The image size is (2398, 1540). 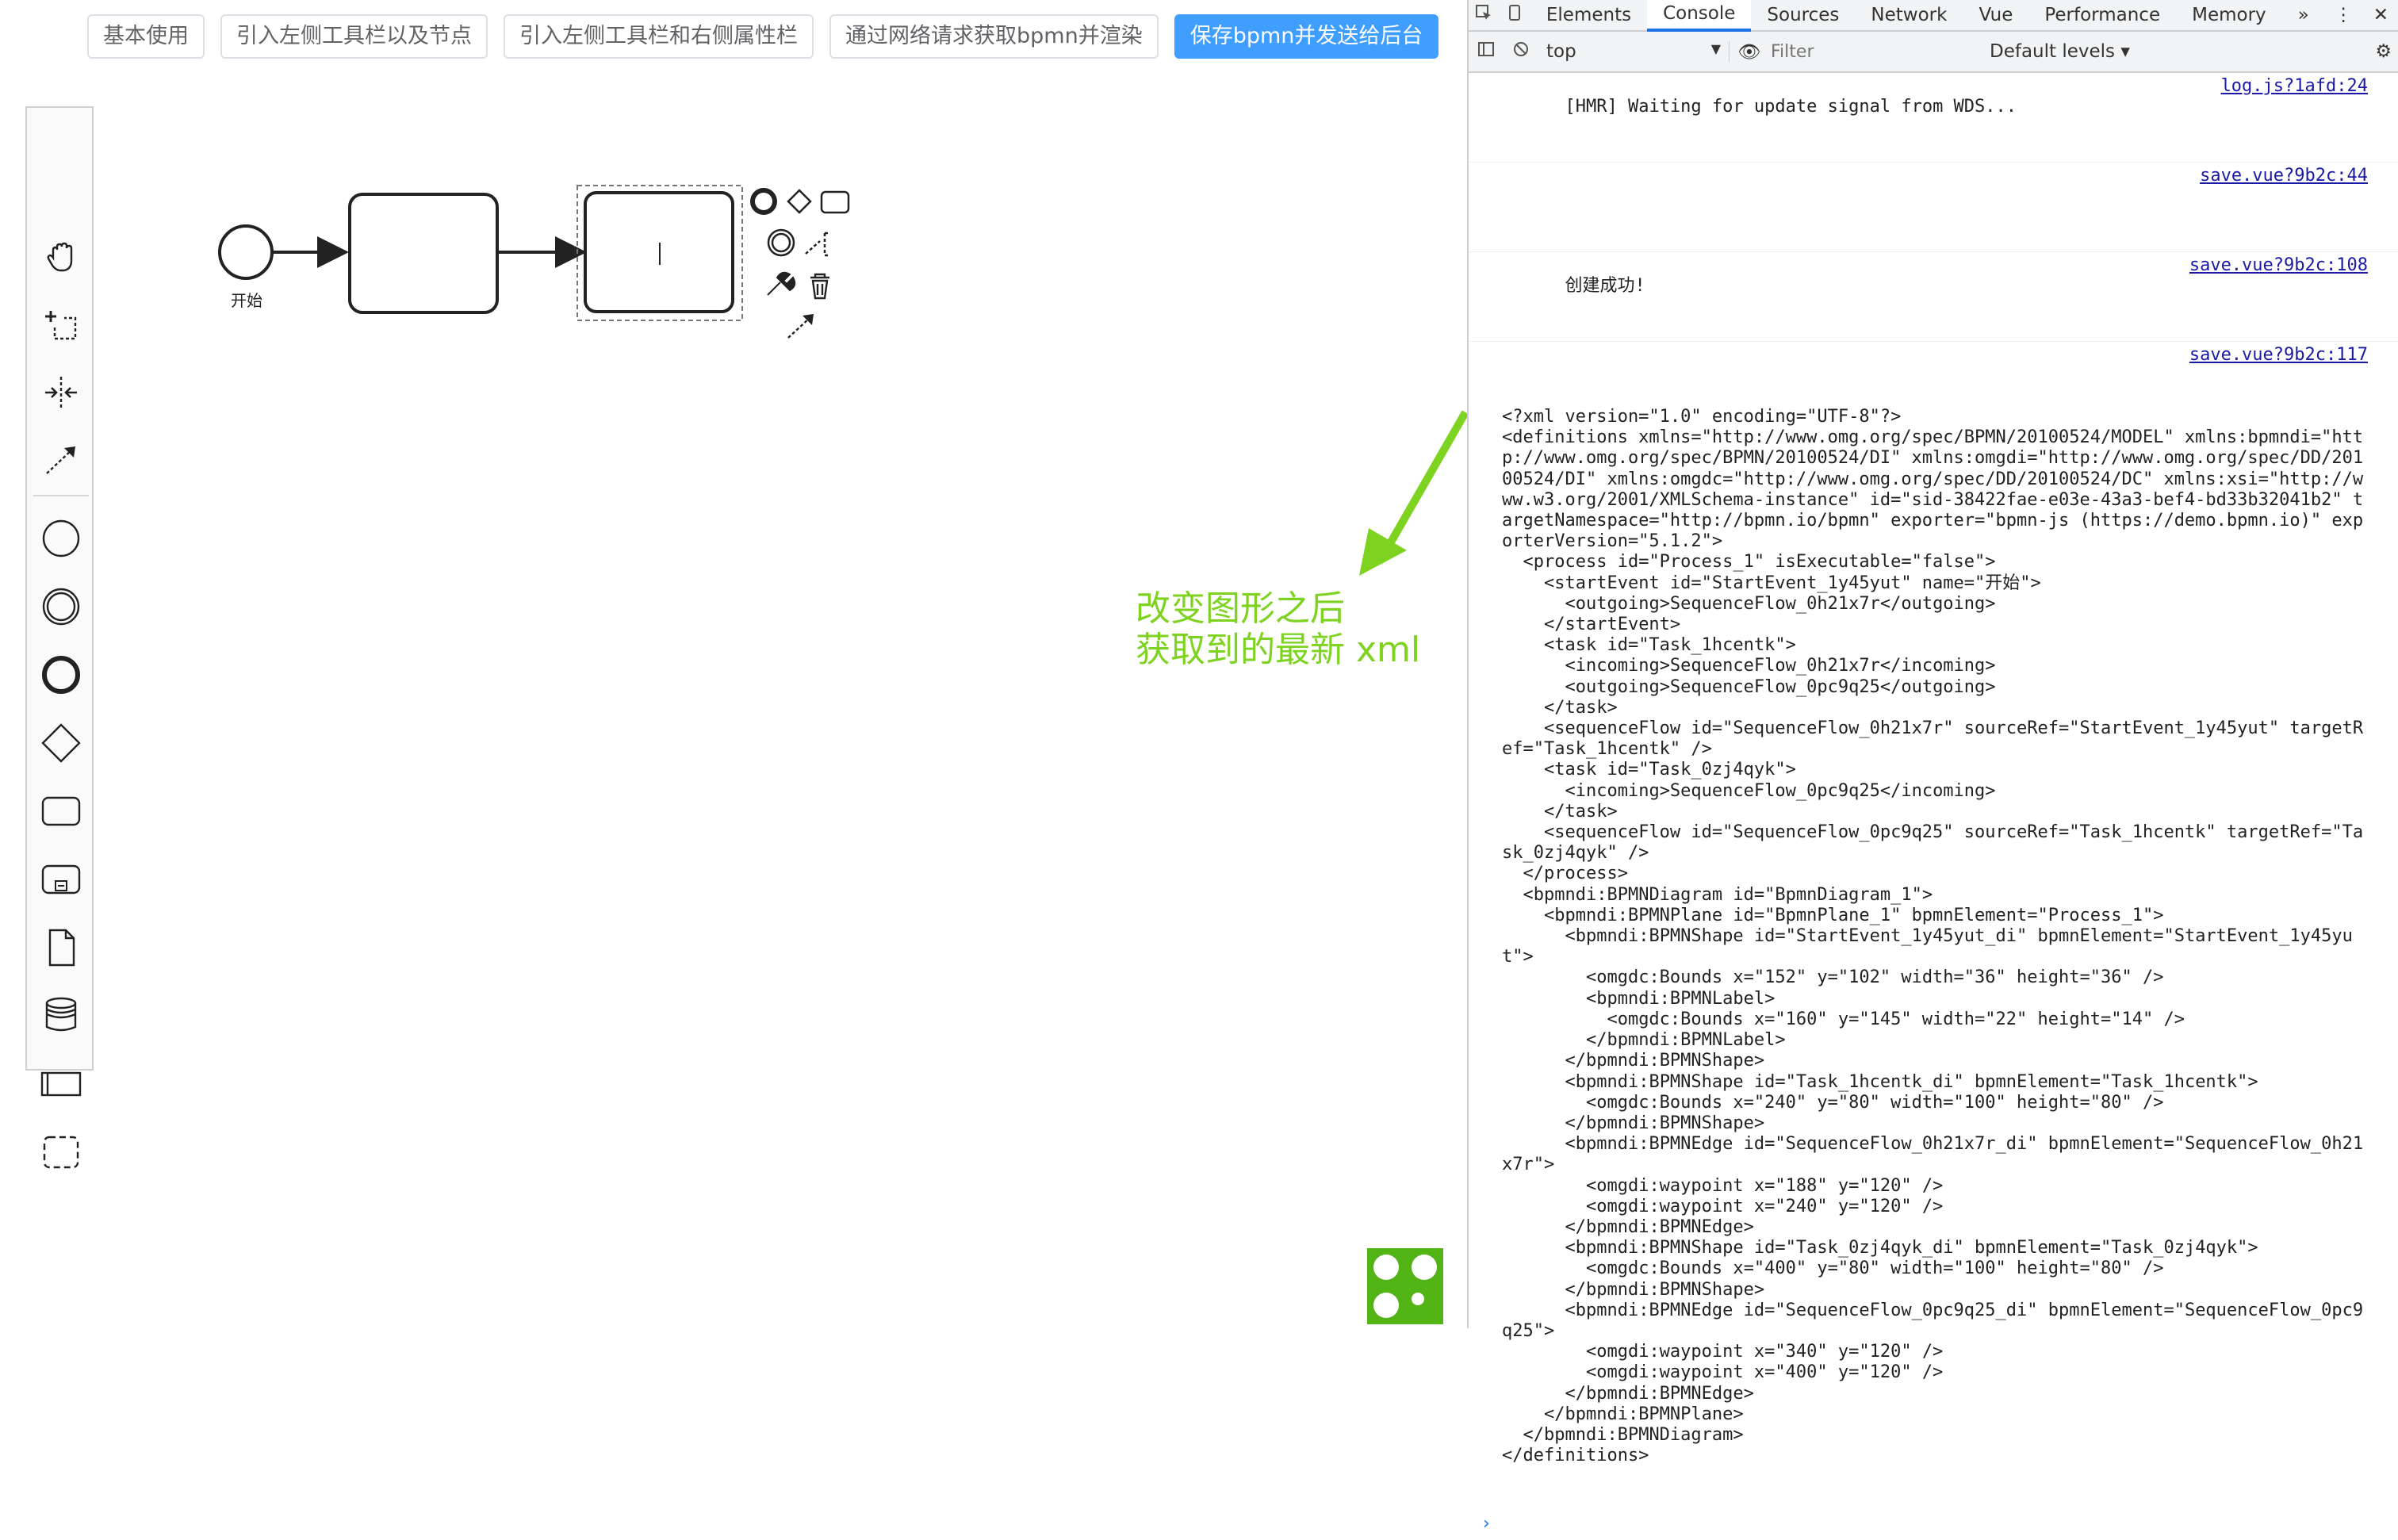 I want to click on bpmn-io-logo, so click(x=1406, y=1288).